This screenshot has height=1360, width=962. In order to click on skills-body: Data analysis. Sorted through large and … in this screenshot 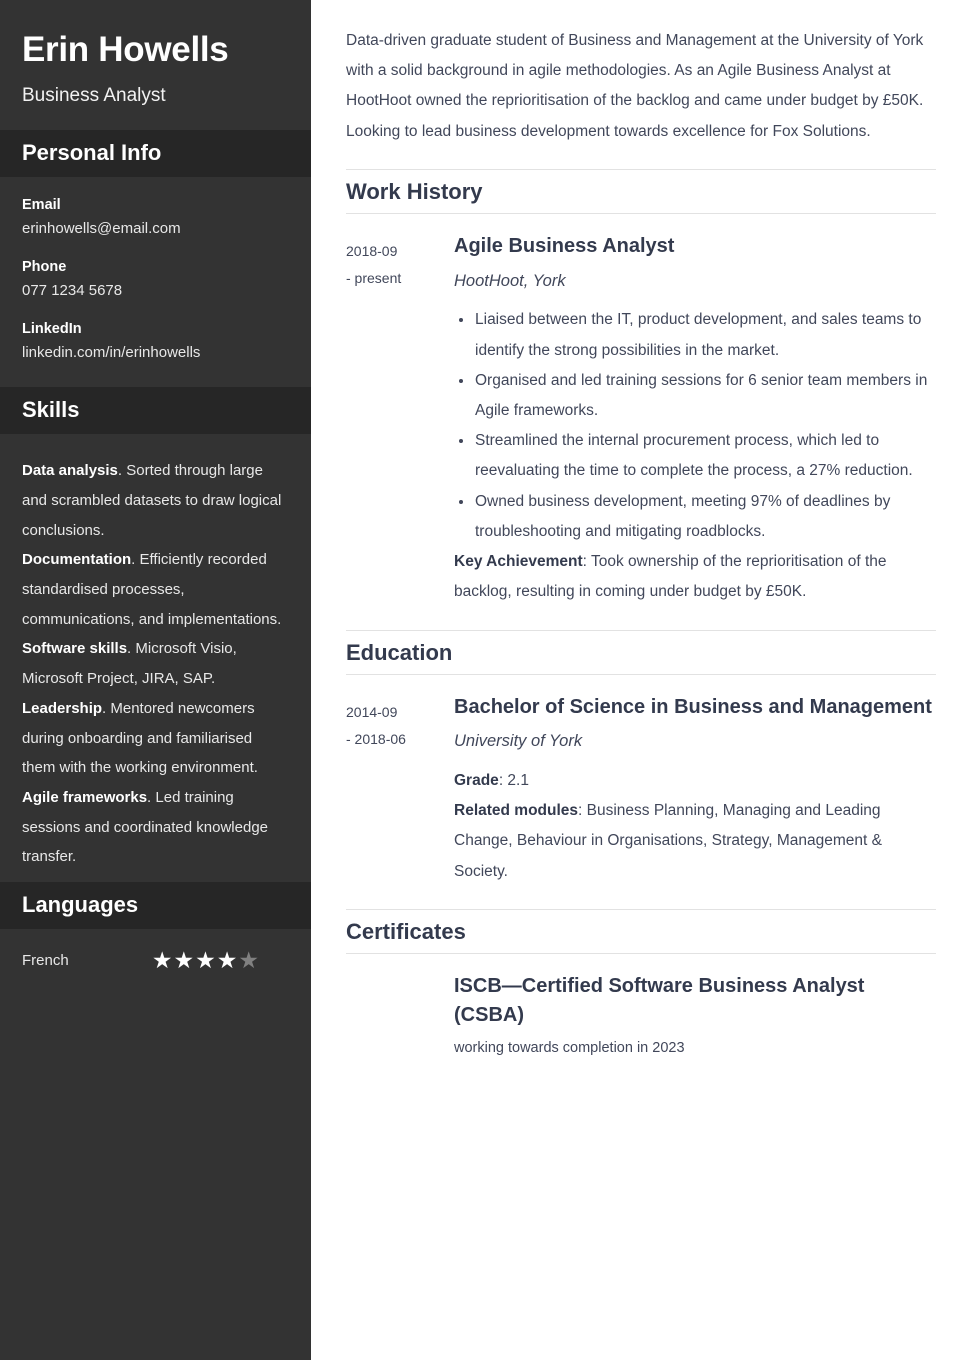, I will do `click(155, 658)`.